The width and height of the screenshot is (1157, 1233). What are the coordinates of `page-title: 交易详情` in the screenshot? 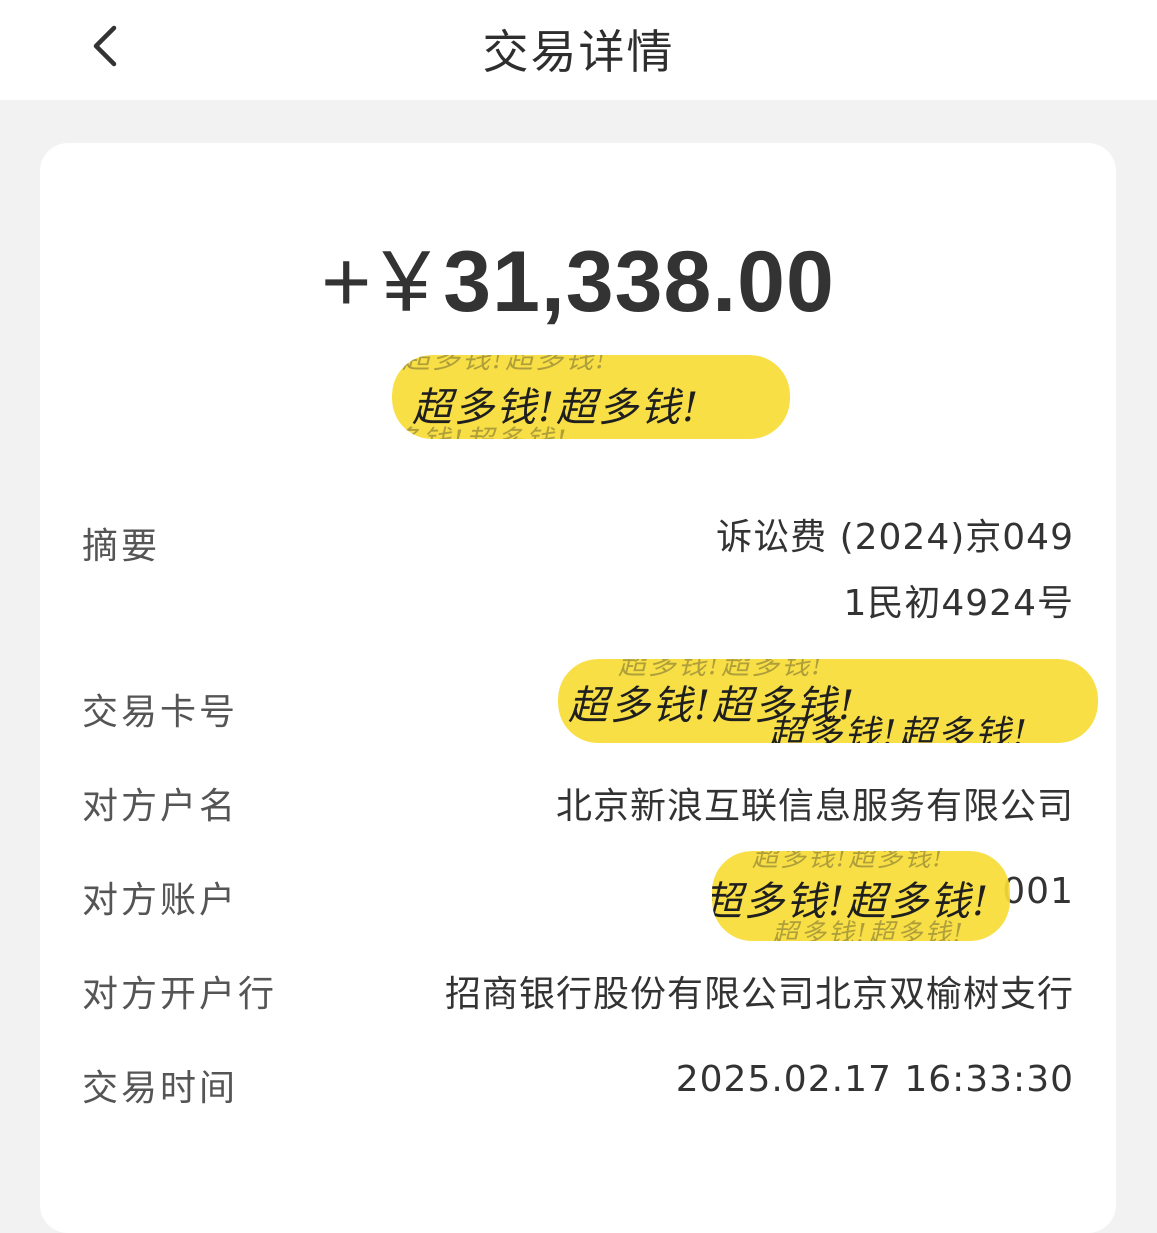 It's located at (578, 52).